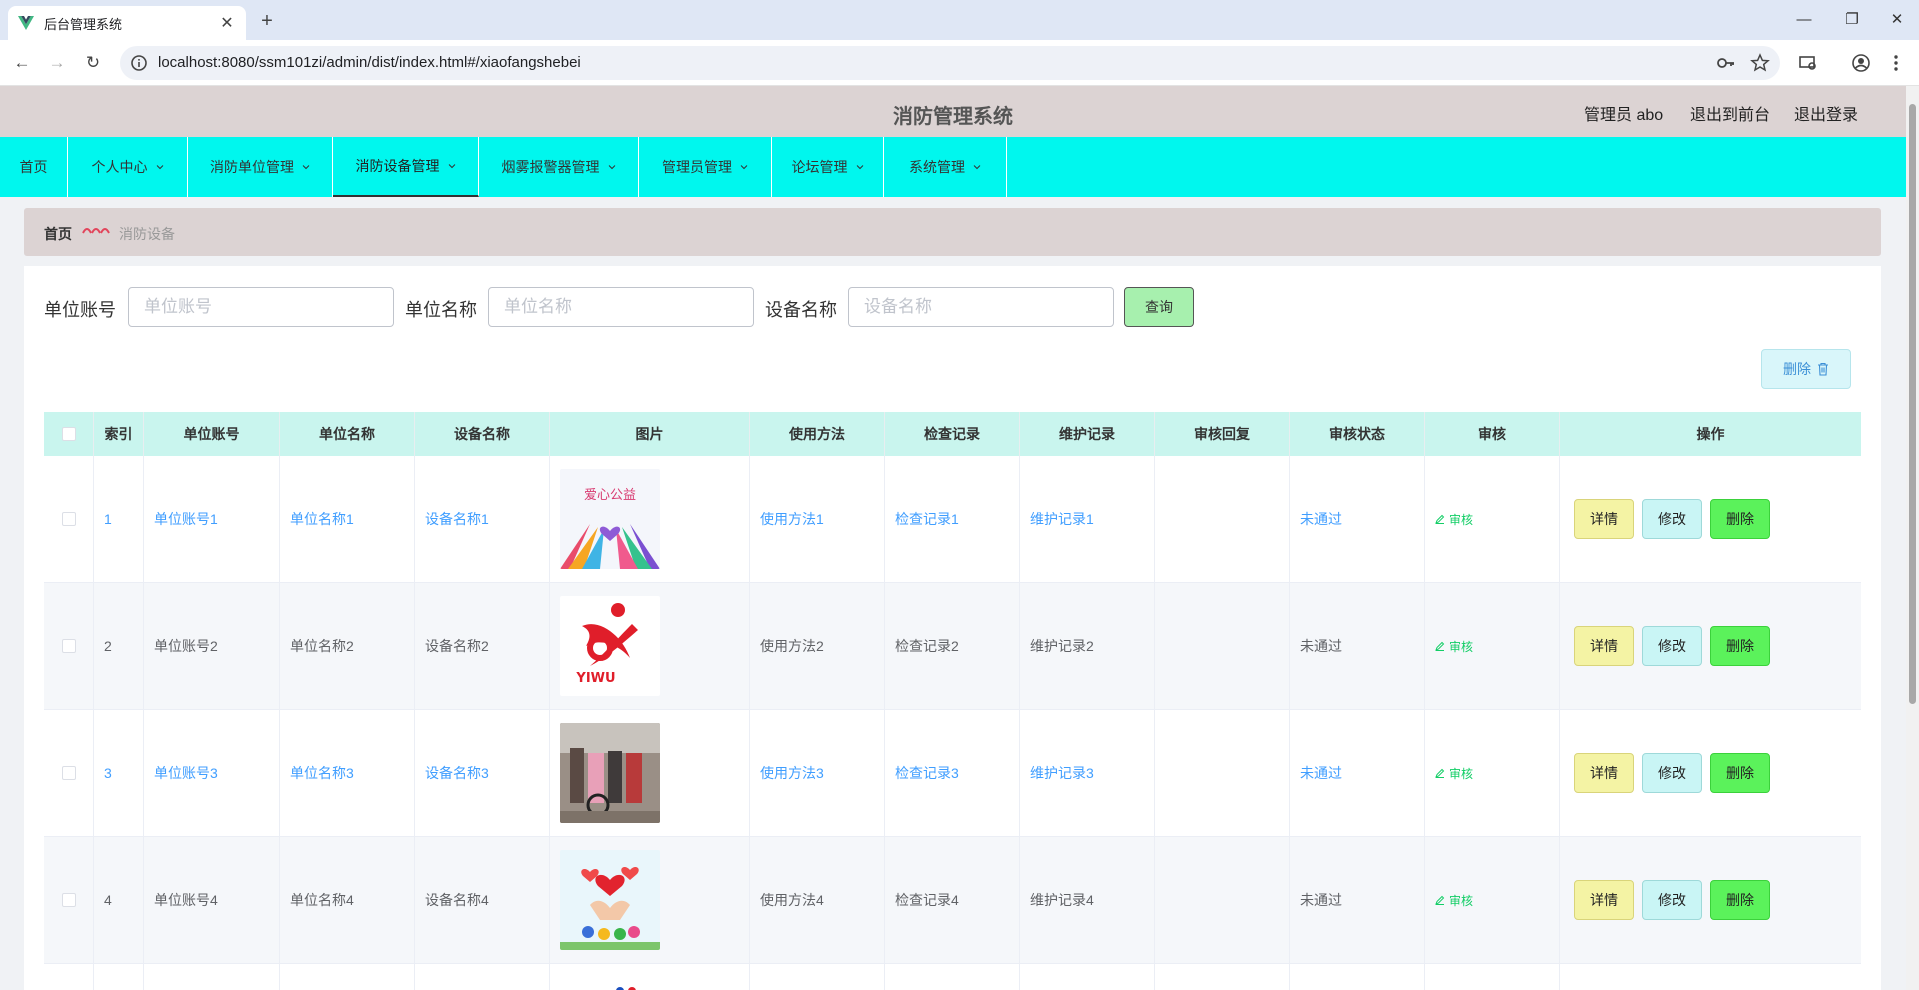  Describe the element at coordinates (34, 167) in the screenshot. I see `menu-item-home: 首页` at that location.